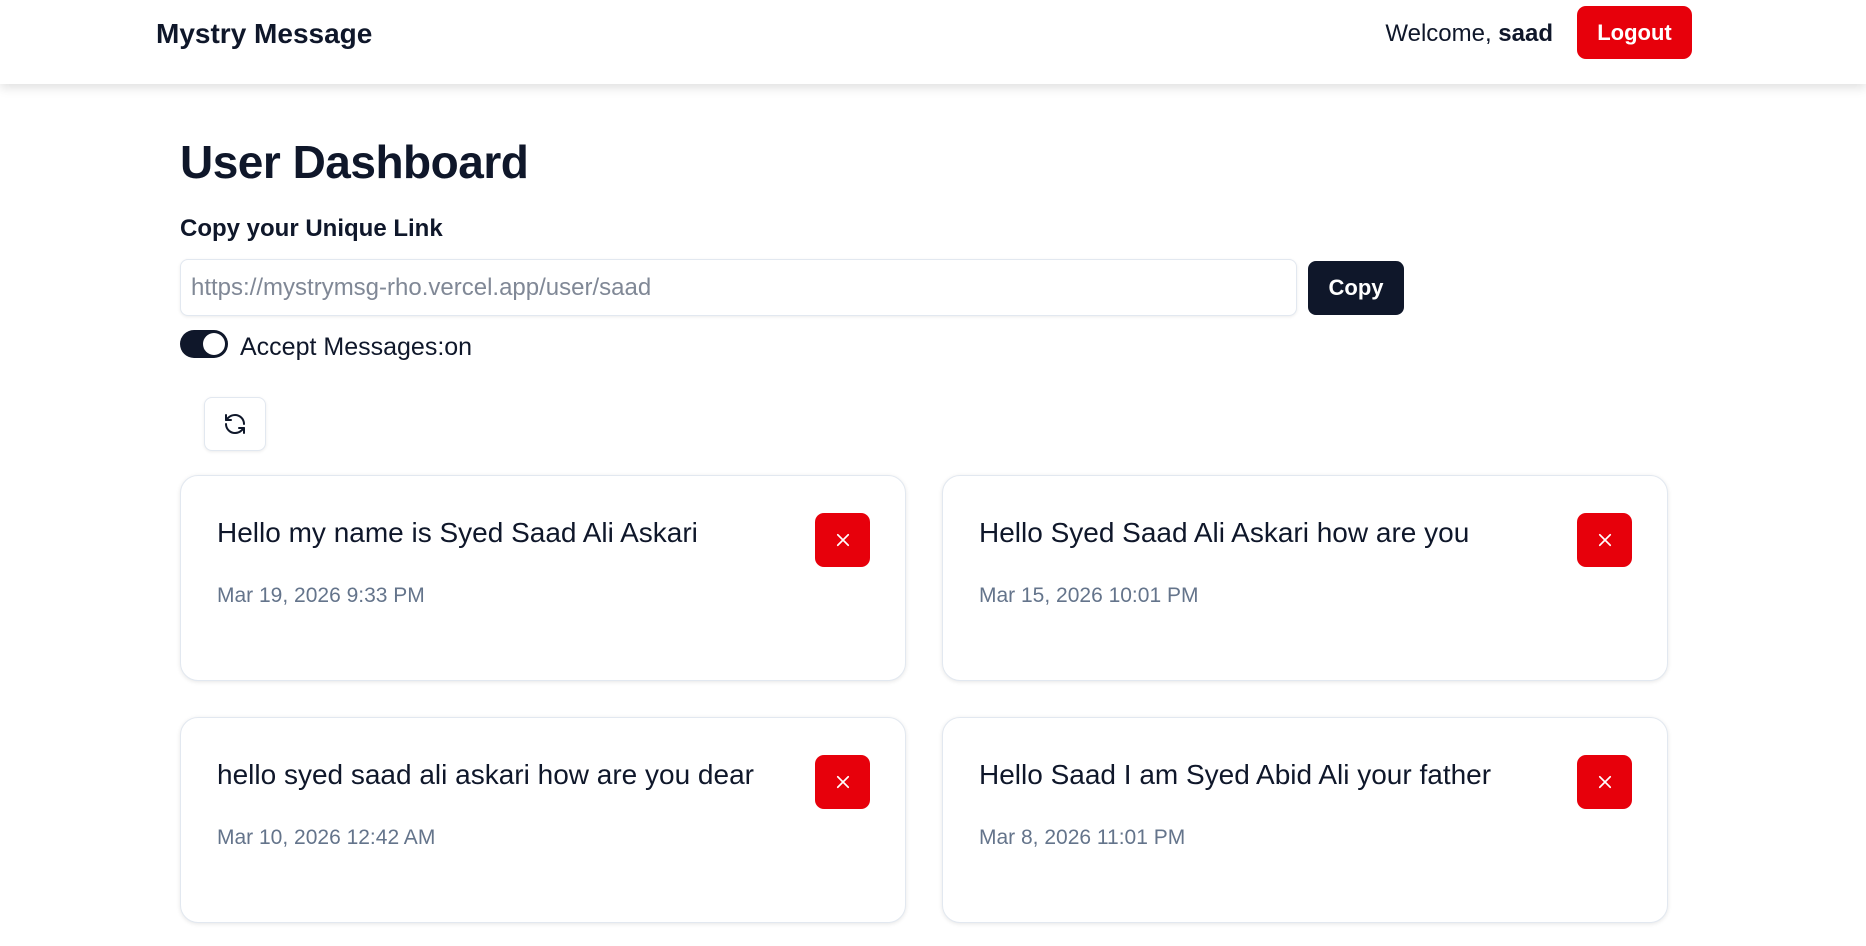 The height and width of the screenshot is (946, 1866). What do you see at coordinates (1082, 837) in the screenshot?
I see `message-date: Mar 8, 2026 11:01 PM` at bounding box center [1082, 837].